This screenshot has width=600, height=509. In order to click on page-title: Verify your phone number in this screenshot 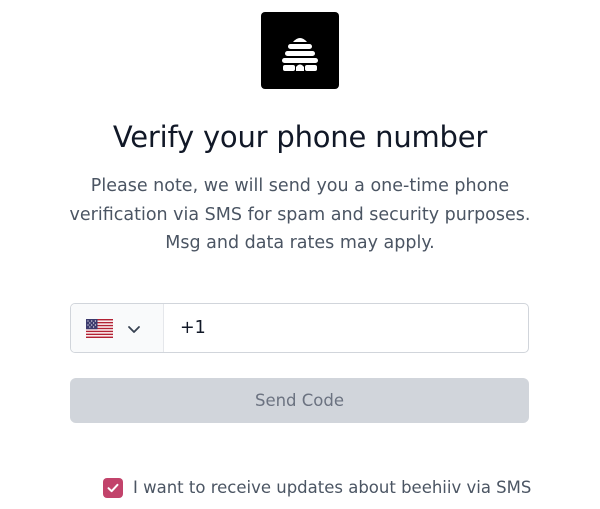, I will do `click(300, 137)`.